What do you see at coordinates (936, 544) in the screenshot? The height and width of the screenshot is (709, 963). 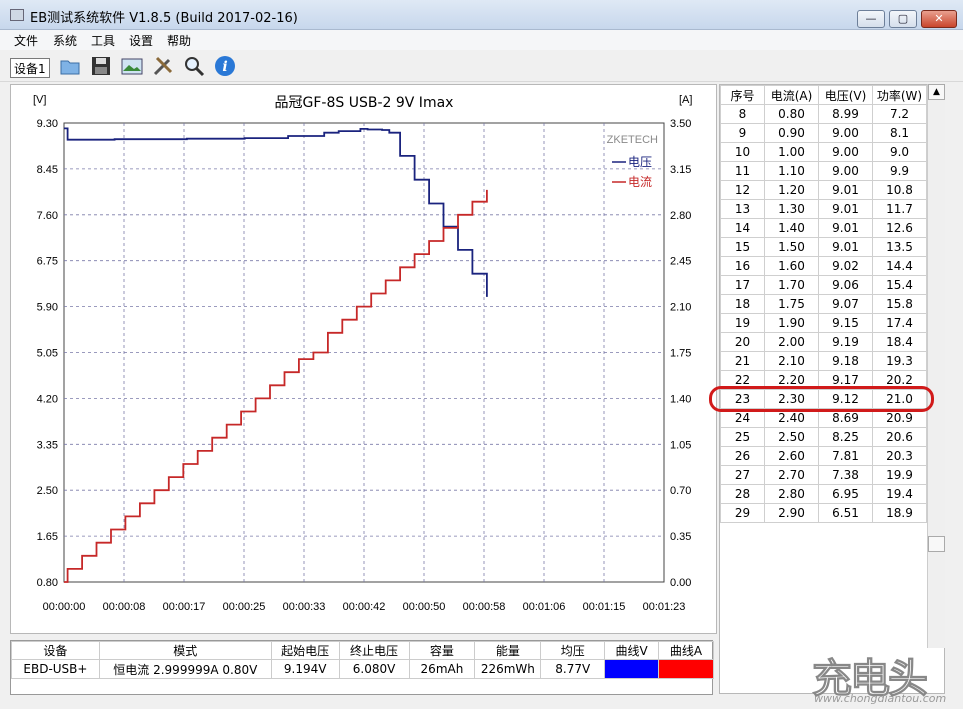 I see `scroll-thumb` at bounding box center [936, 544].